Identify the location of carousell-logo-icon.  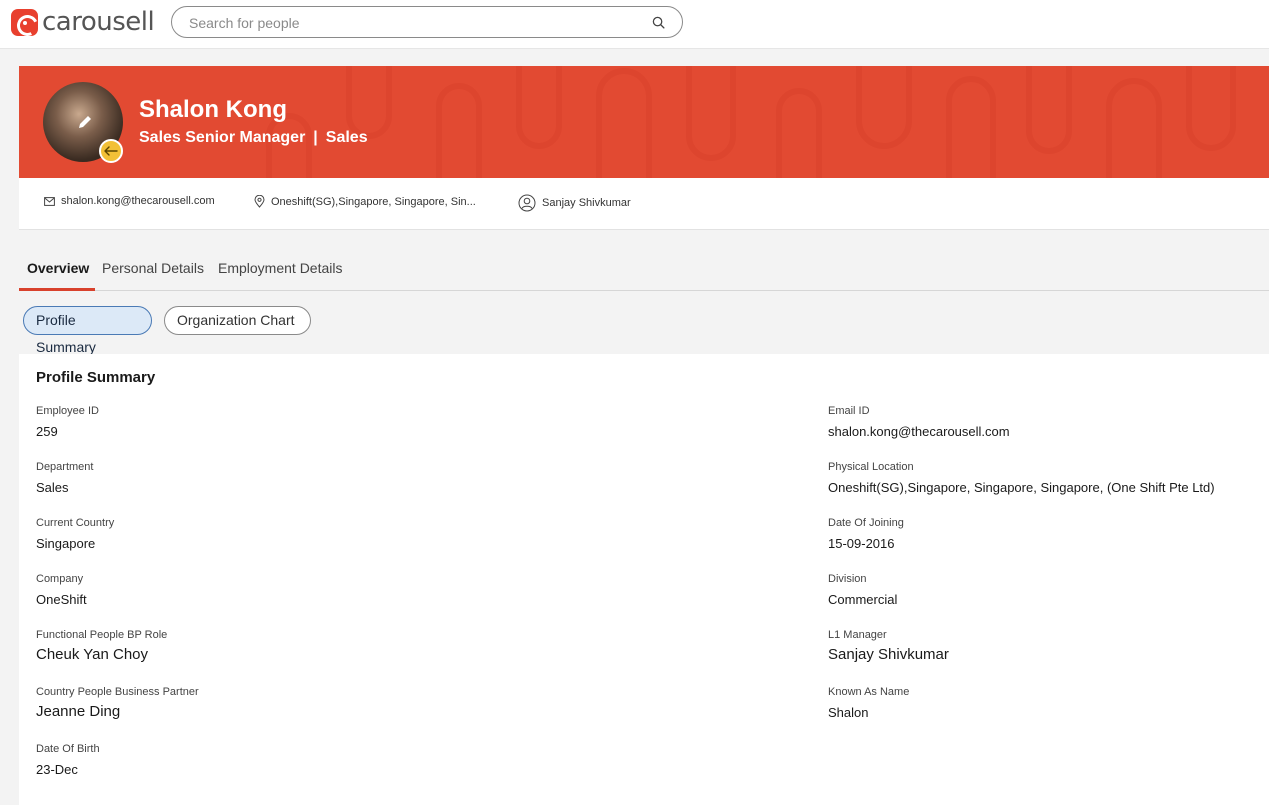
(24, 22).